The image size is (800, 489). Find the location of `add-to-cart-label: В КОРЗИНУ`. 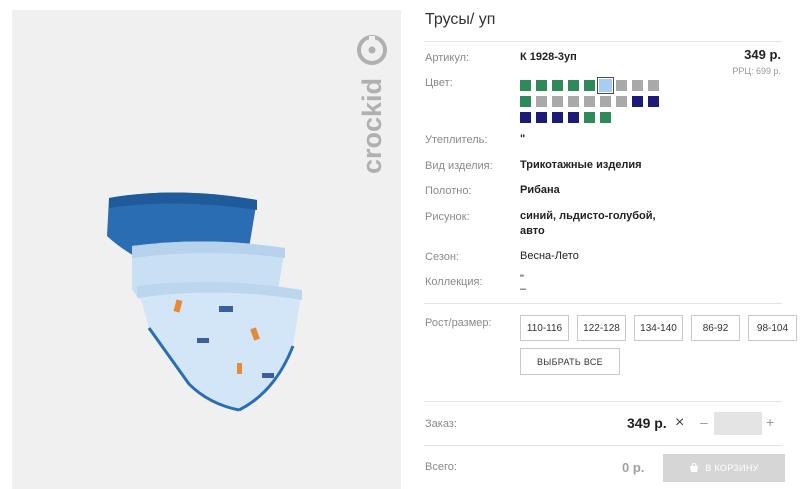

add-to-cart-label: В КОРЗИНУ is located at coordinates (732, 468).